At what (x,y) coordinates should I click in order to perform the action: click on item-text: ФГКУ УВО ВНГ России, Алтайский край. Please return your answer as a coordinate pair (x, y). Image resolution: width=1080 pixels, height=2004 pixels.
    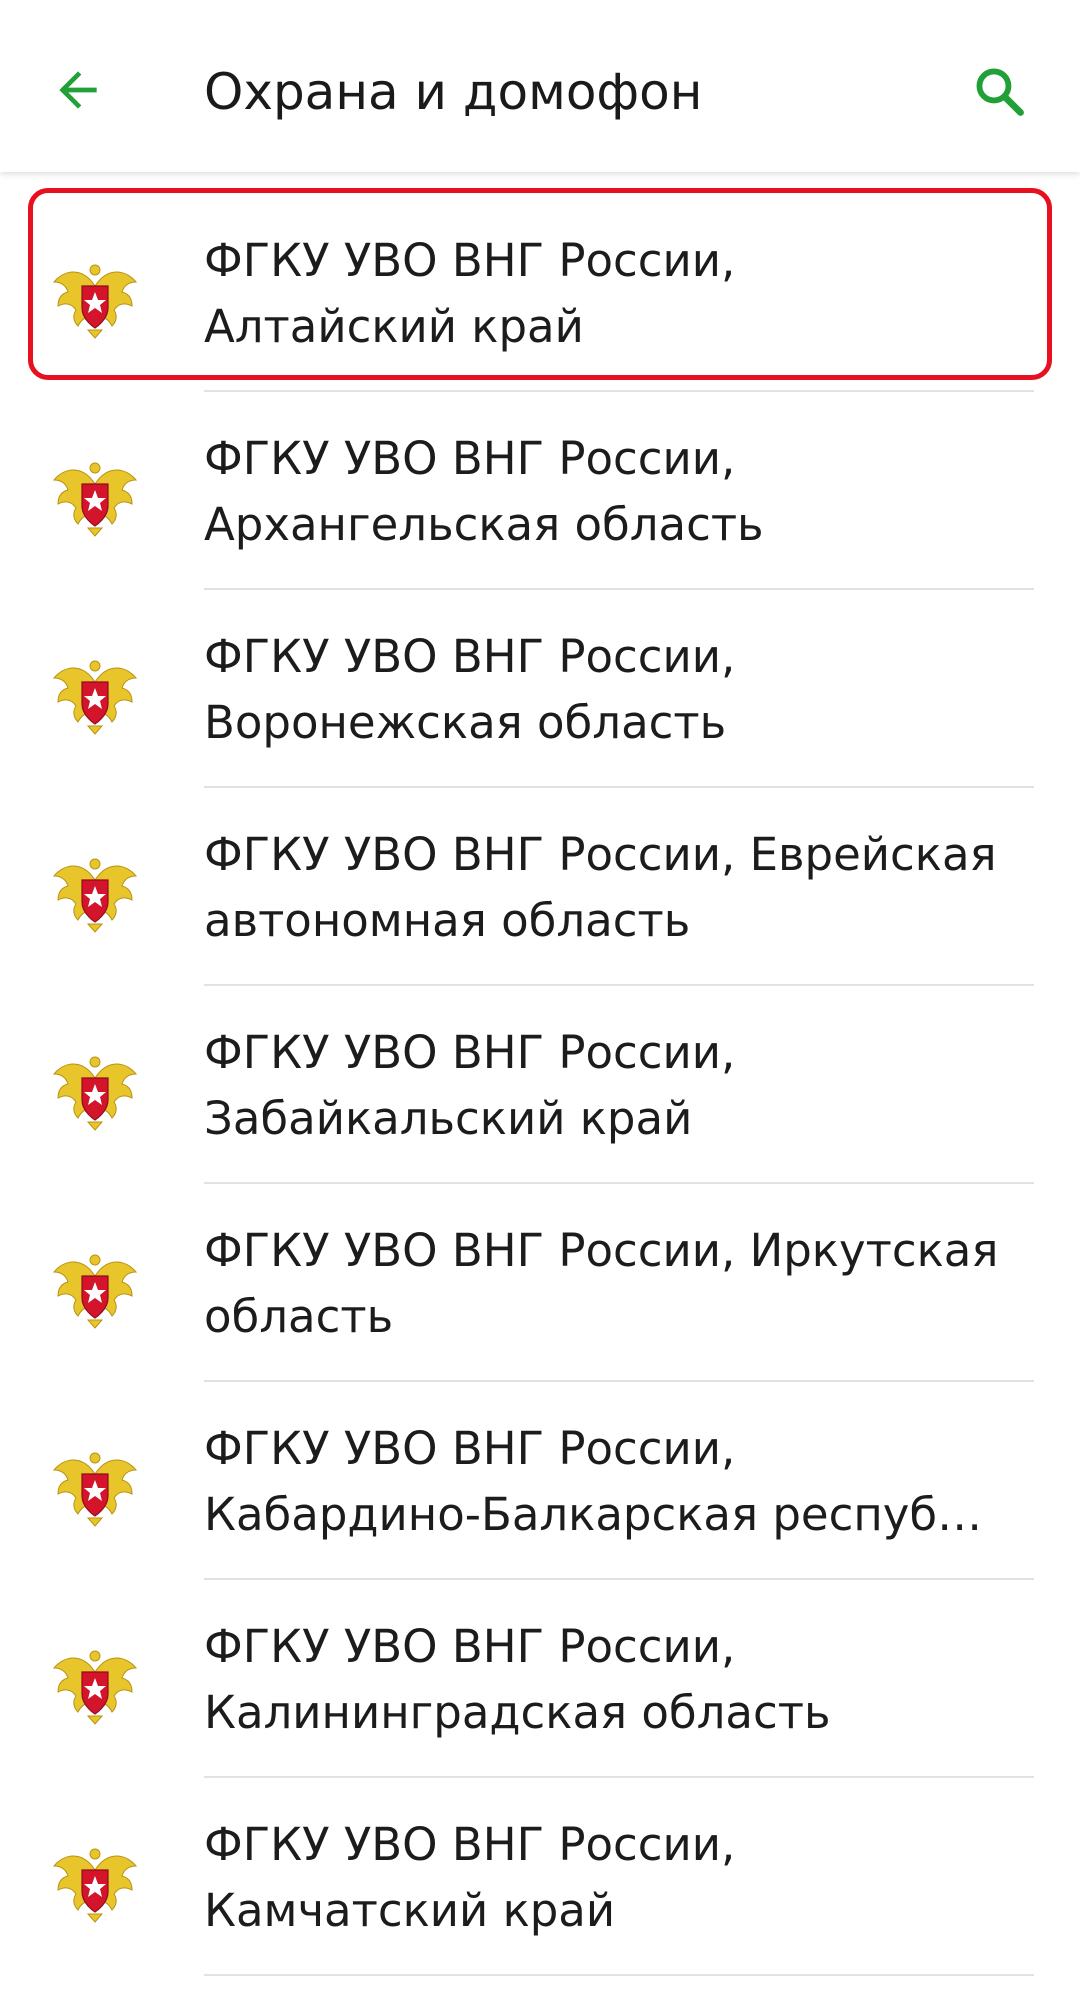
    Looking at the image, I should click on (622, 294).